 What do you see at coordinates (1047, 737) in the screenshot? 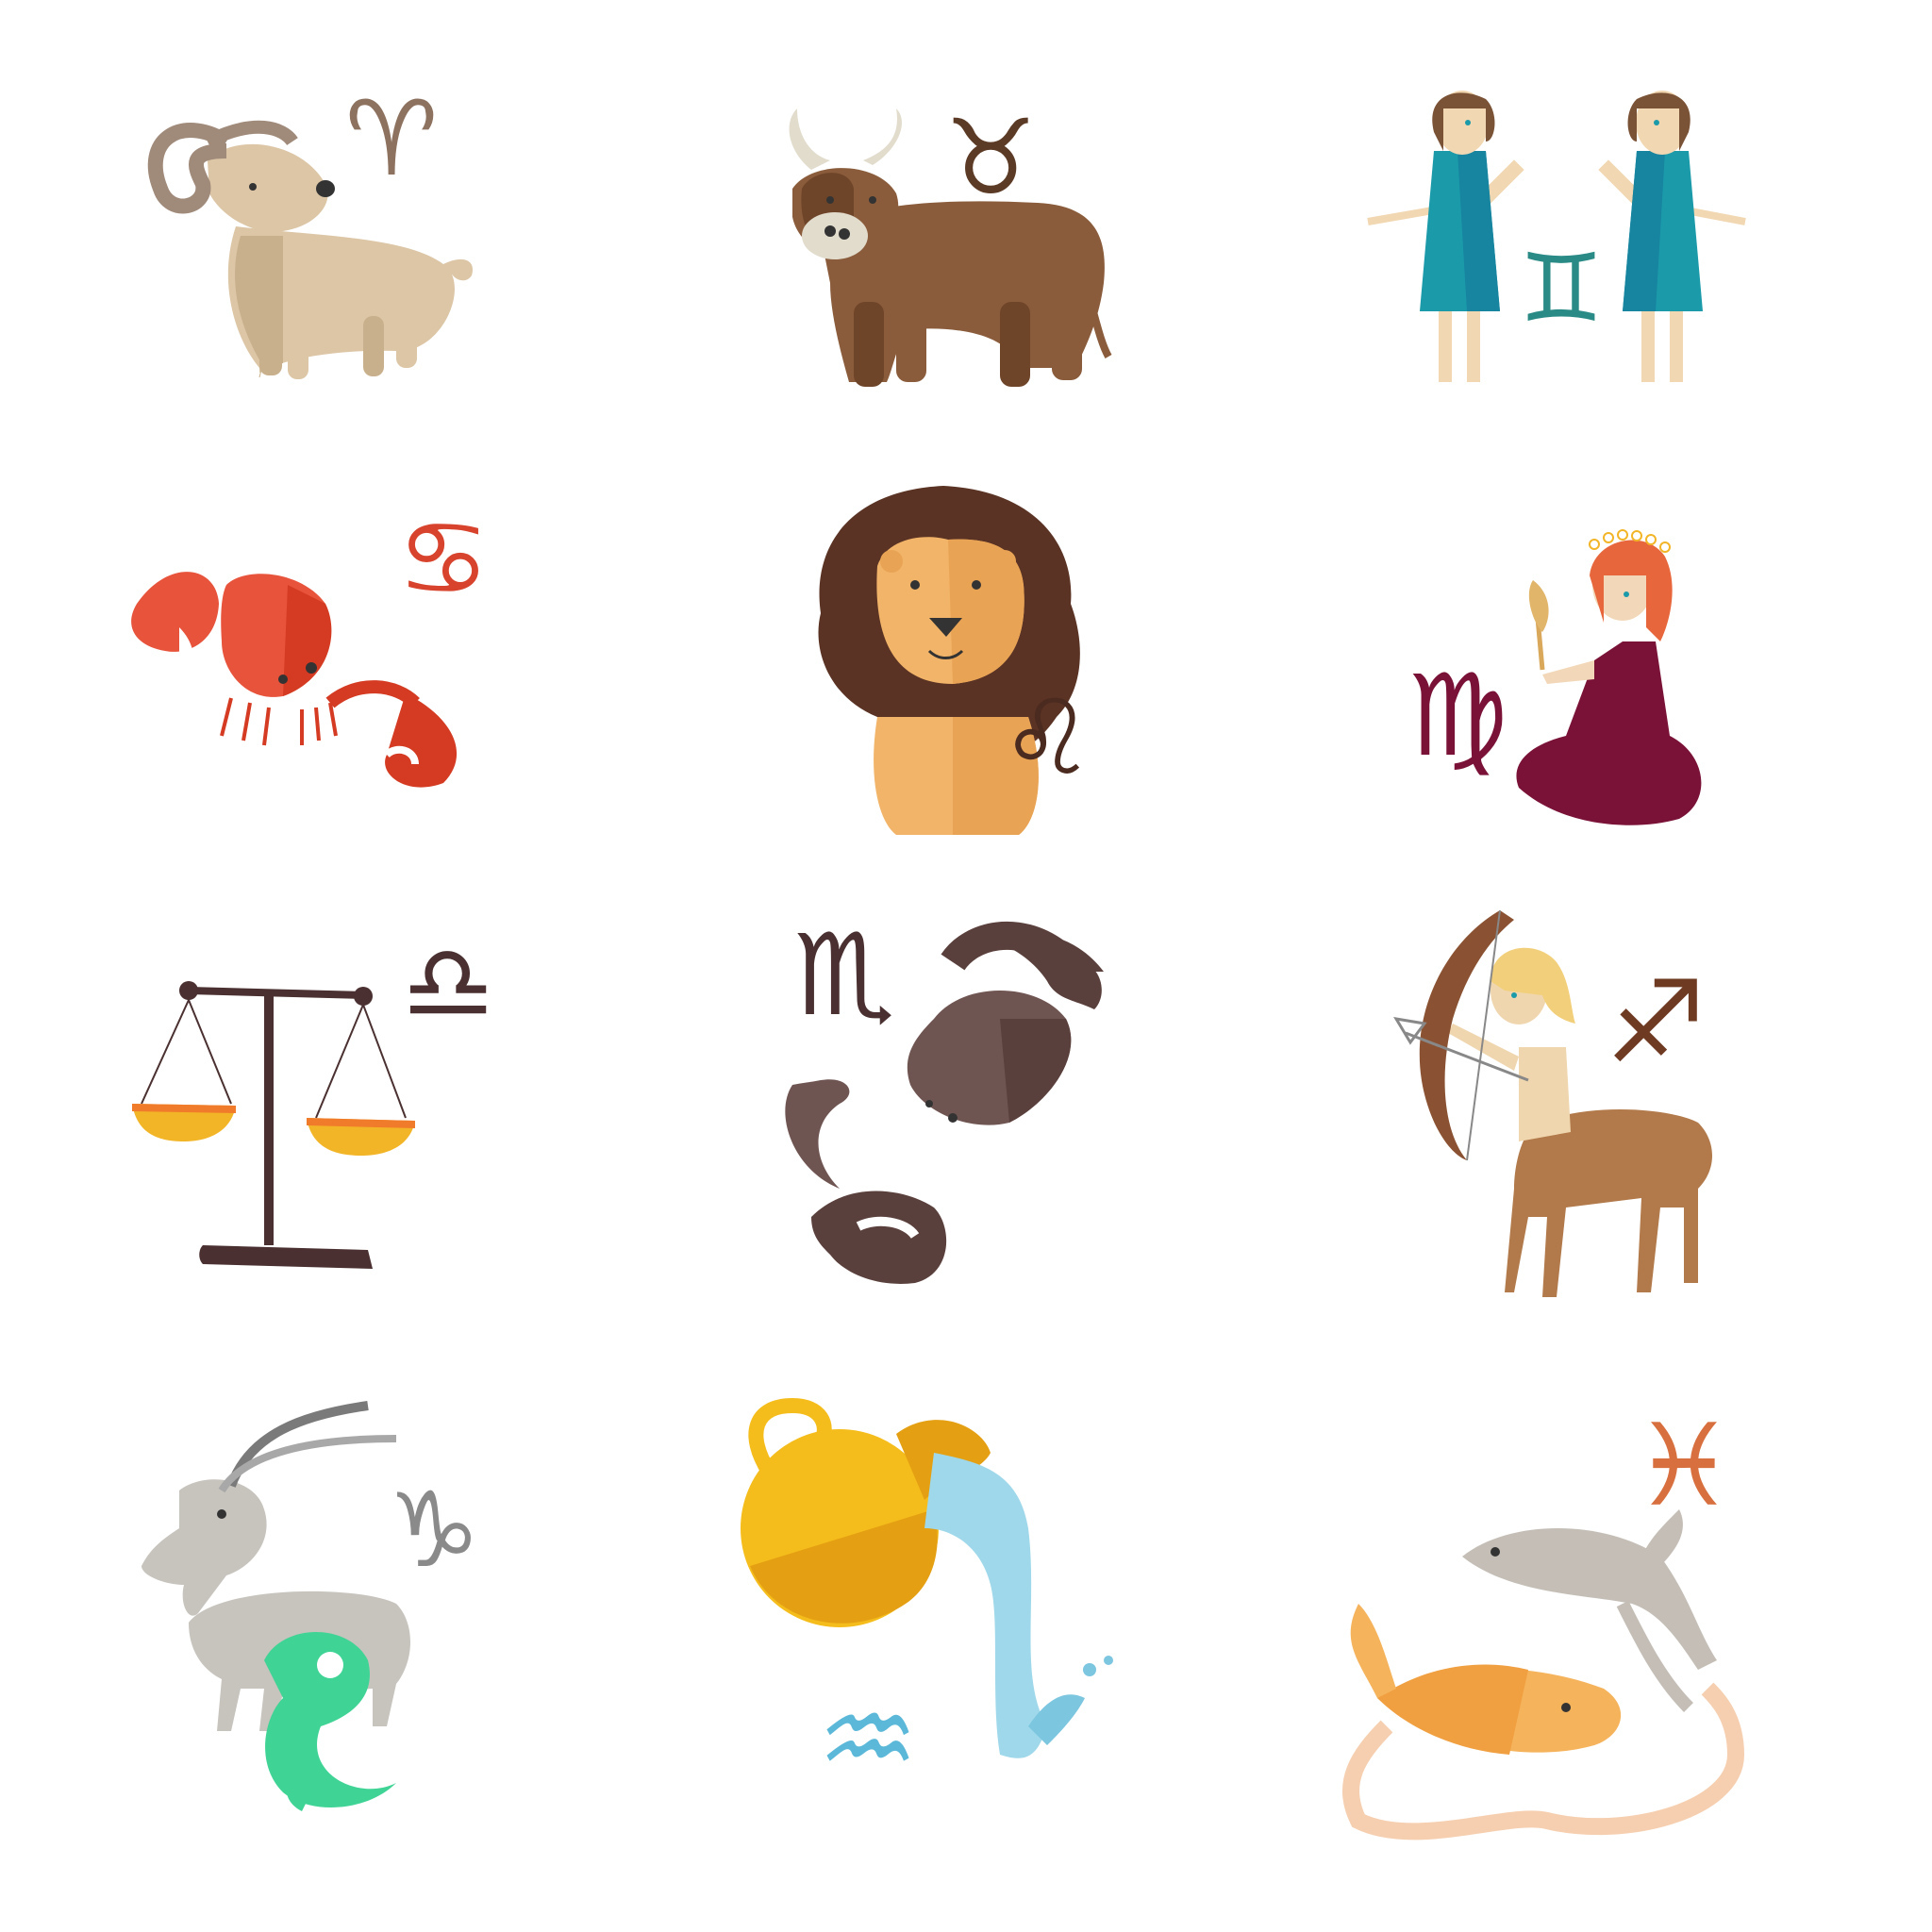
I see `leo-glyph: ♌` at bounding box center [1047, 737].